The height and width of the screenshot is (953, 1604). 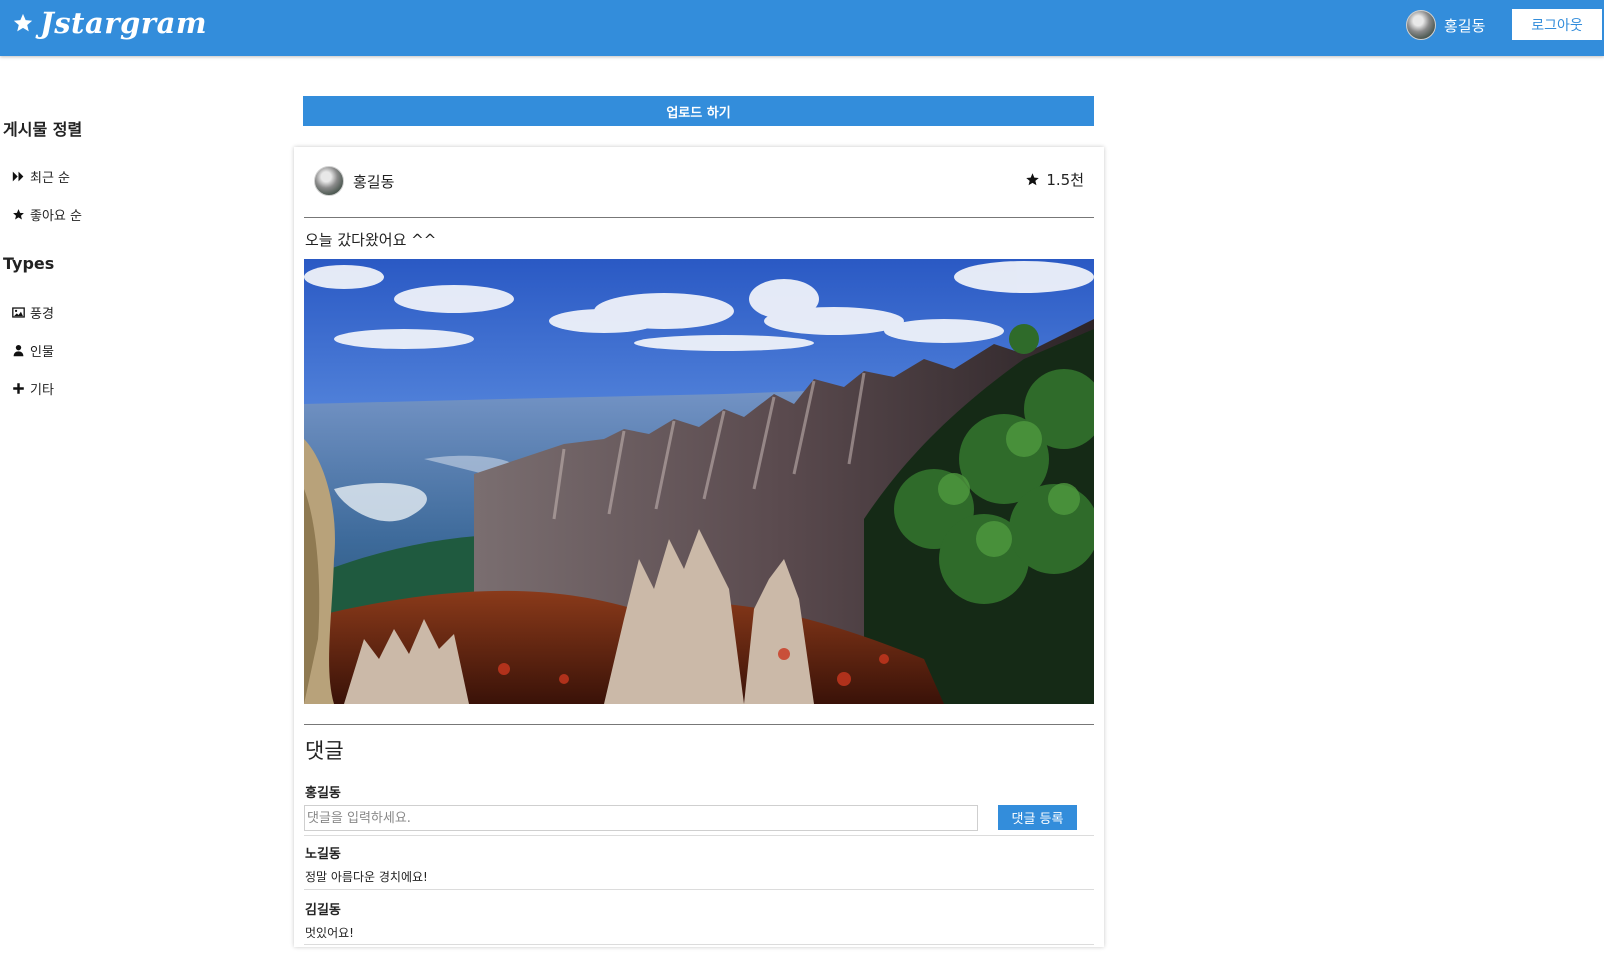 What do you see at coordinates (374, 181) in the screenshot?
I see `post-author-name: 홍길동` at bounding box center [374, 181].